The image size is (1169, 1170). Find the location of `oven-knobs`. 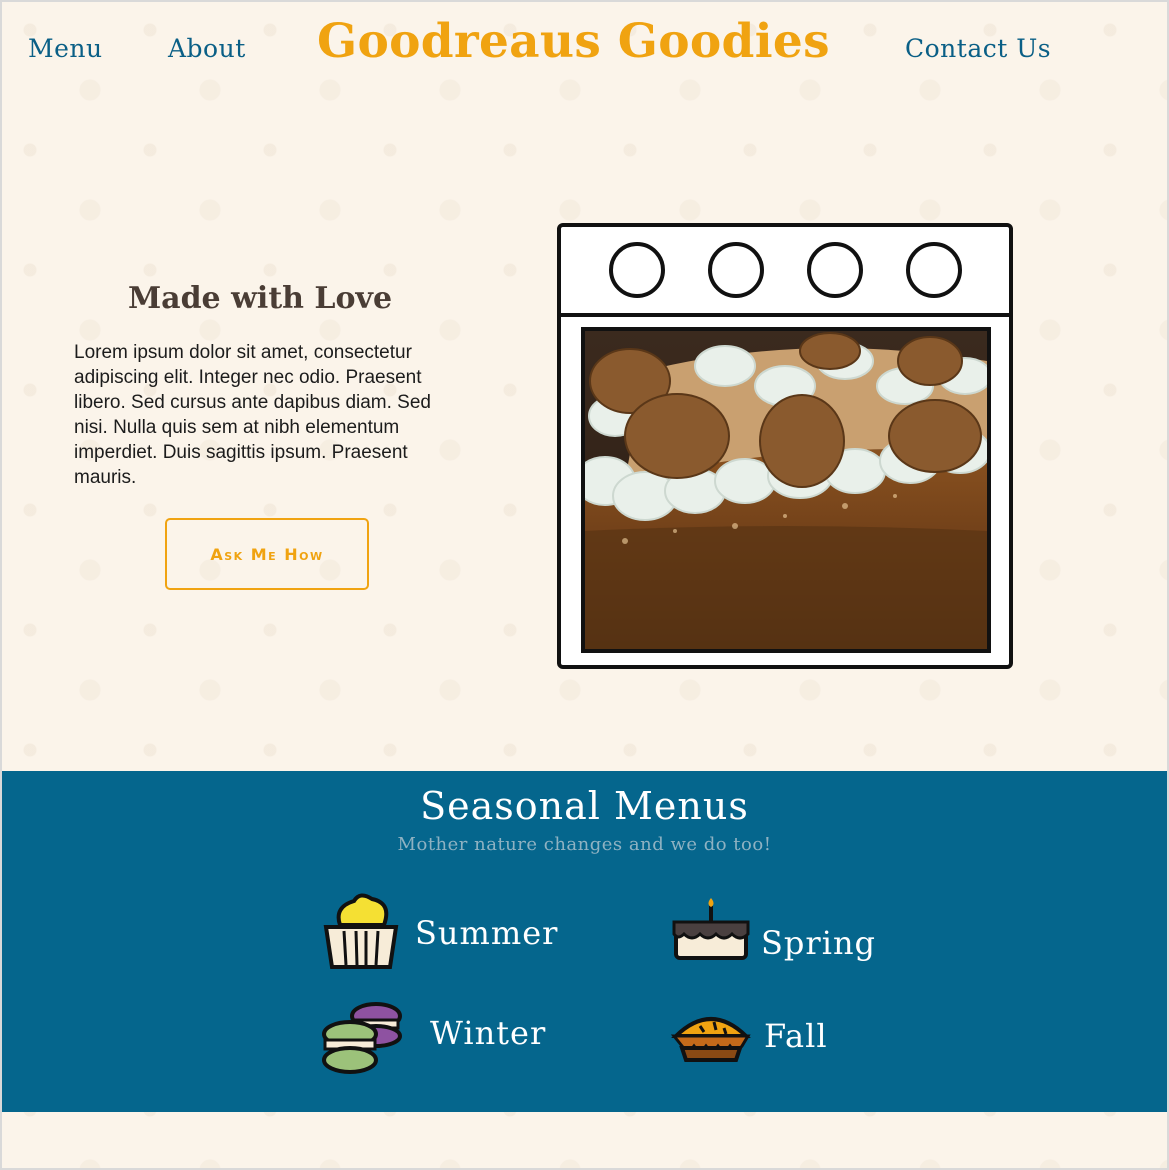

oven-knobs is located at coordinates (785, 272).